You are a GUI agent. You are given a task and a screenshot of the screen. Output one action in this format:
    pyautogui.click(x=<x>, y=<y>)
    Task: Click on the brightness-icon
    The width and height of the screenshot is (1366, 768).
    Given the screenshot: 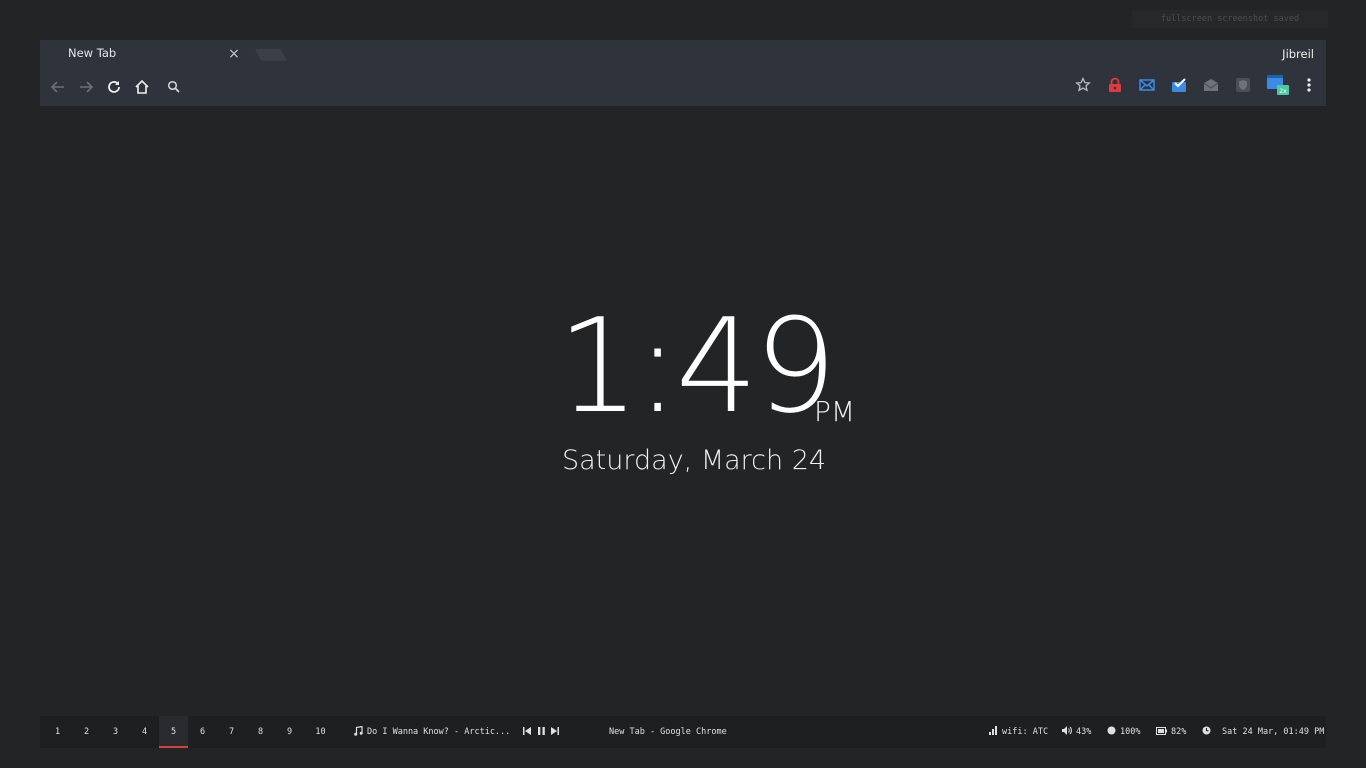 What is the action you would take?
    pyautogui.click(x=1111, y=732)
    